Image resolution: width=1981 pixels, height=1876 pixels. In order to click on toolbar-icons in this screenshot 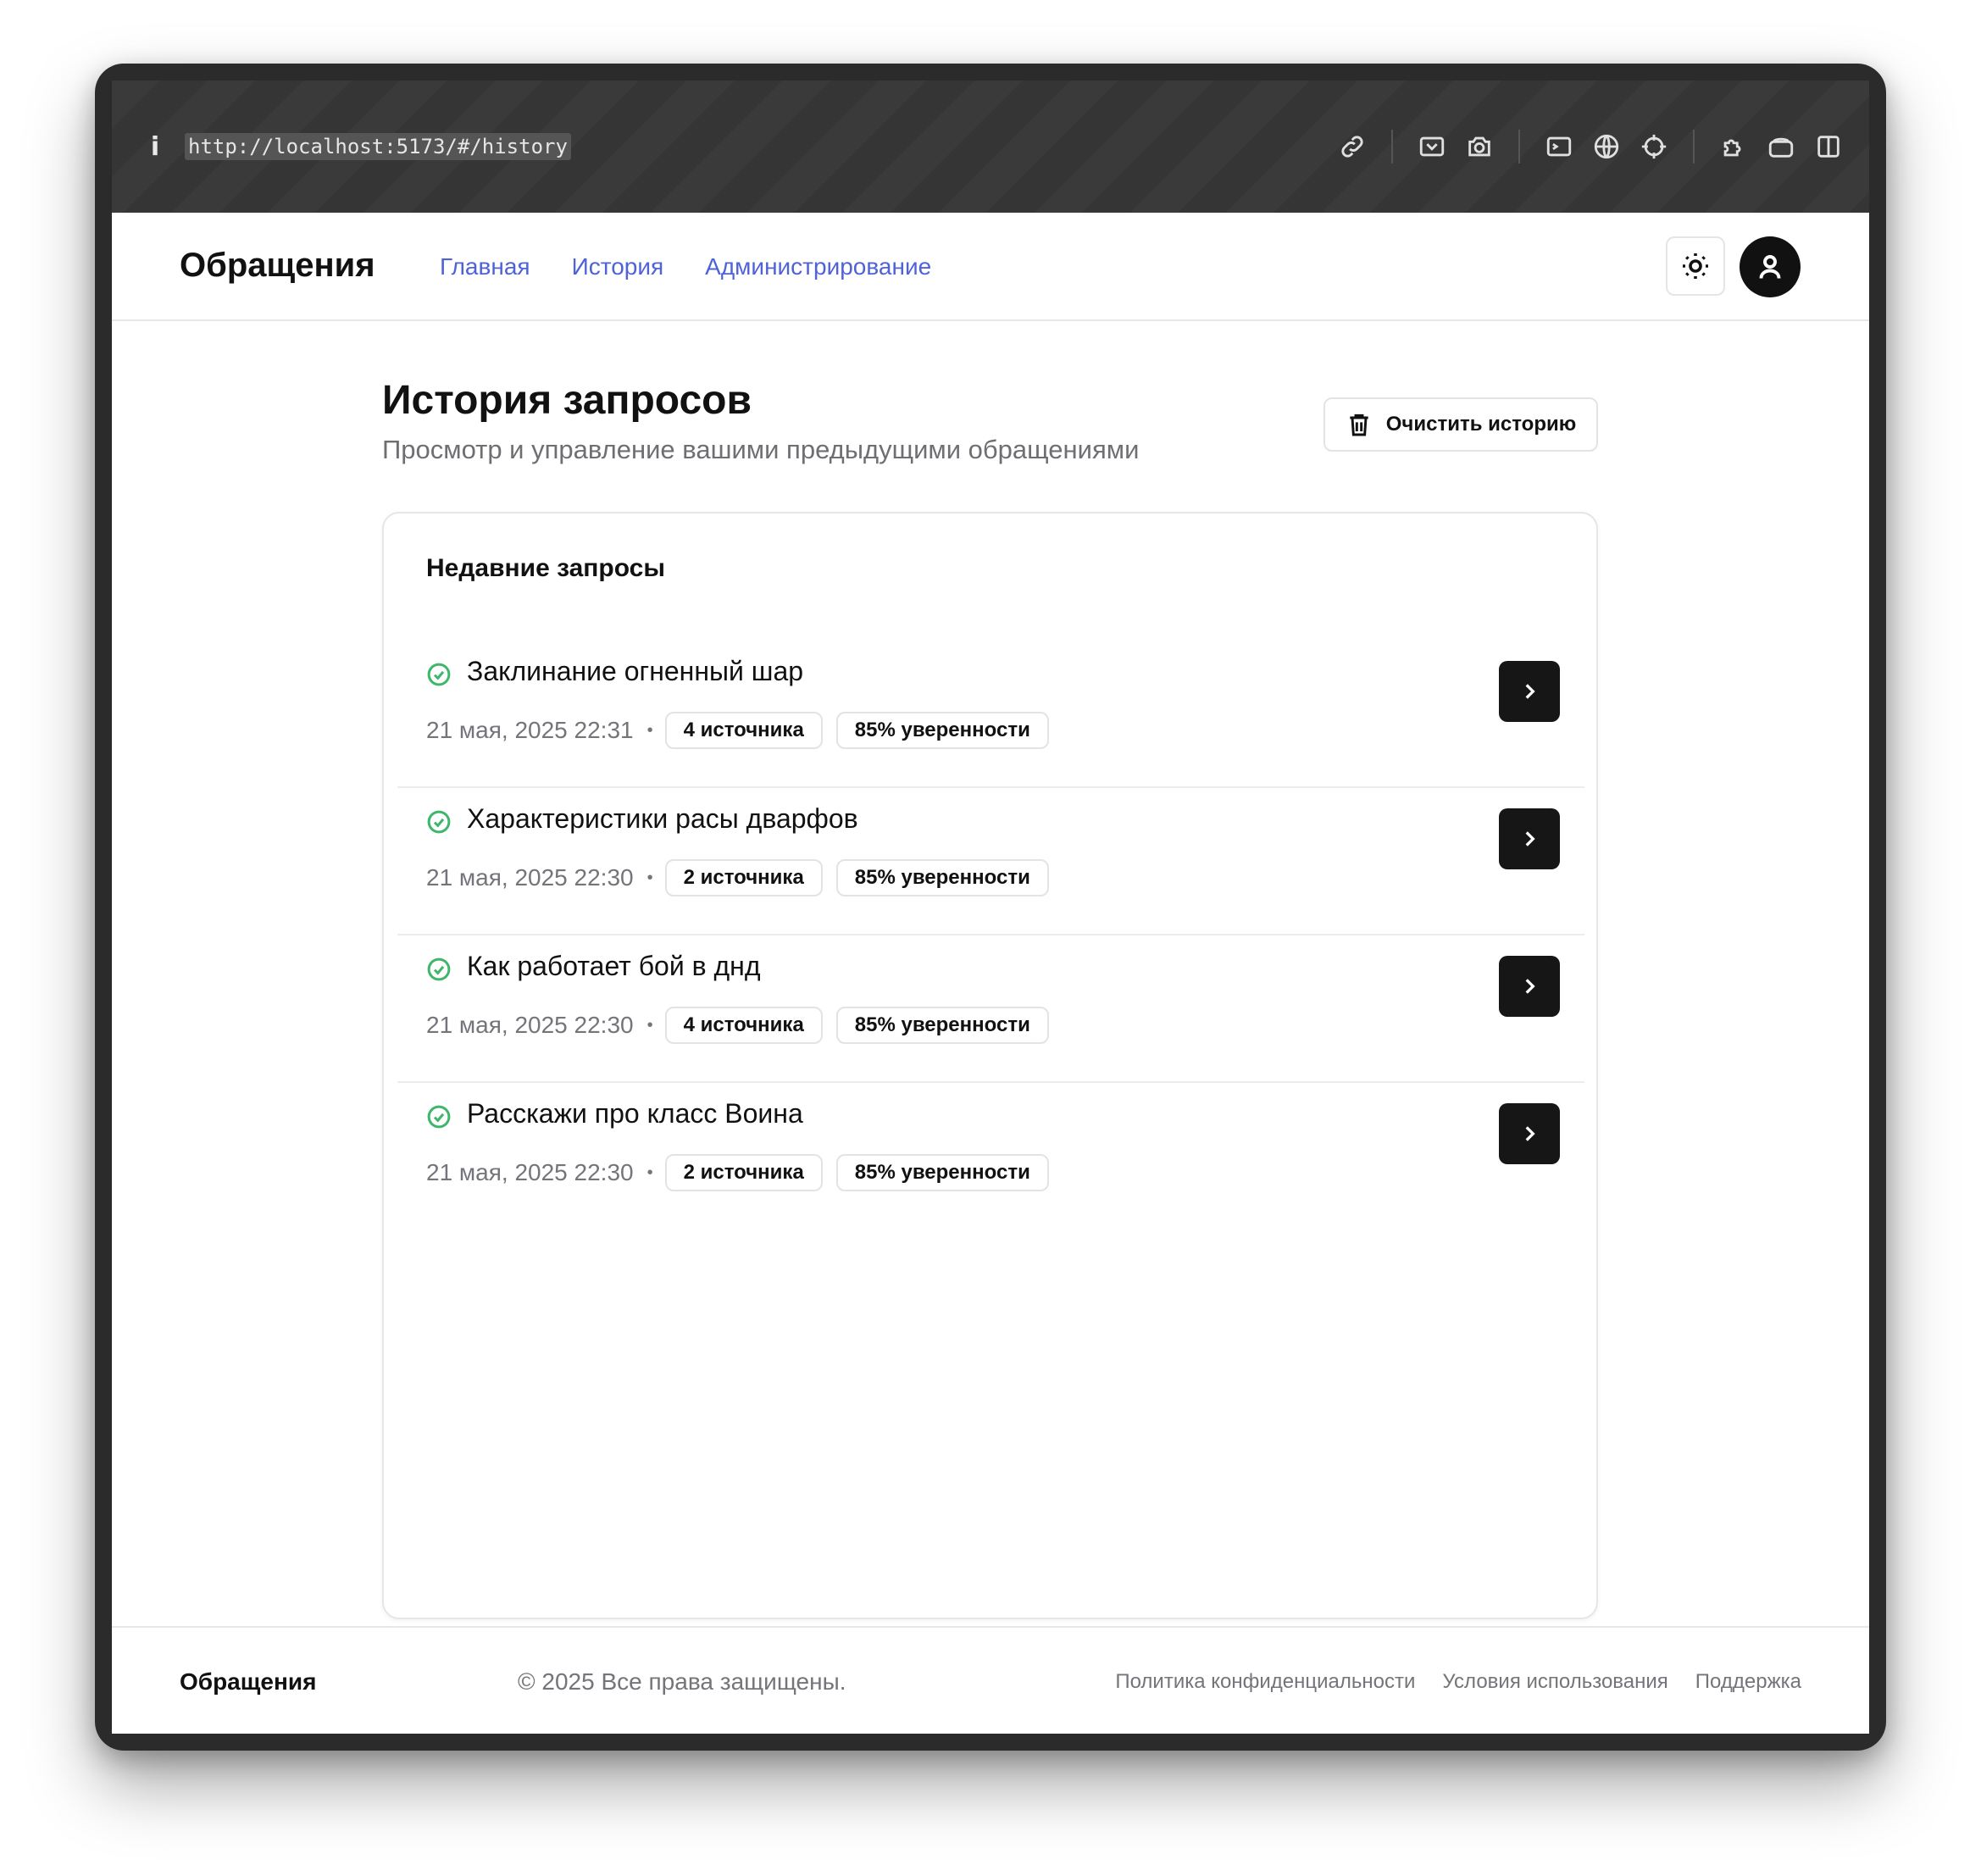, I will do `click(1590, 146)`.